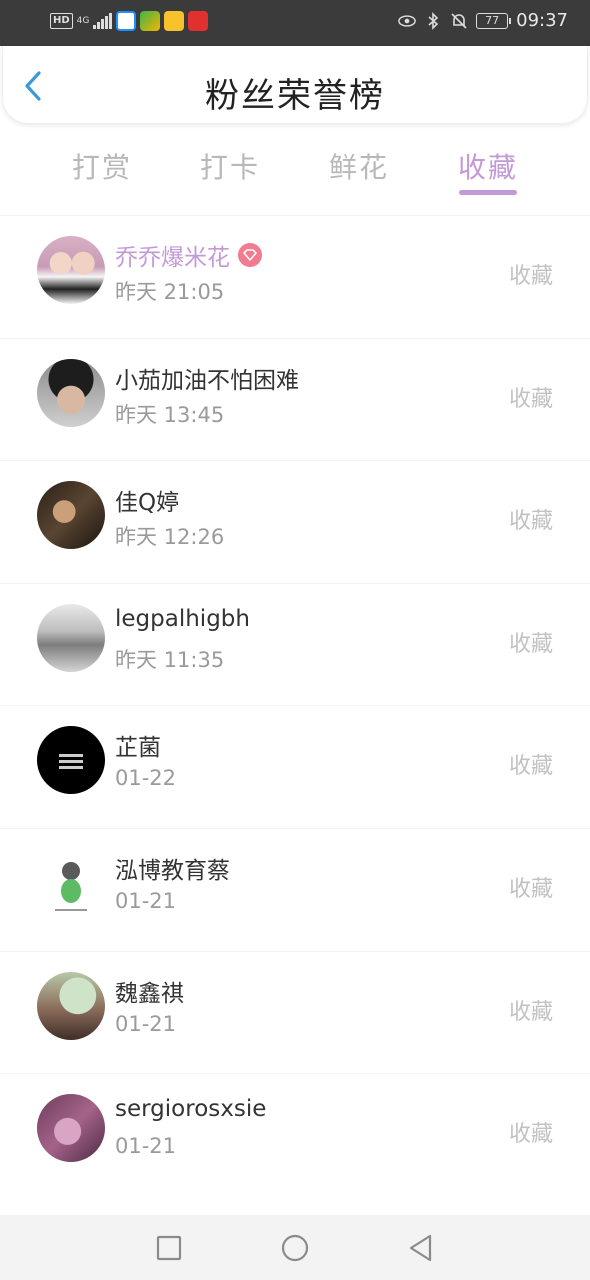  I want to click on diamond-badge-icon, so click(250, 255).